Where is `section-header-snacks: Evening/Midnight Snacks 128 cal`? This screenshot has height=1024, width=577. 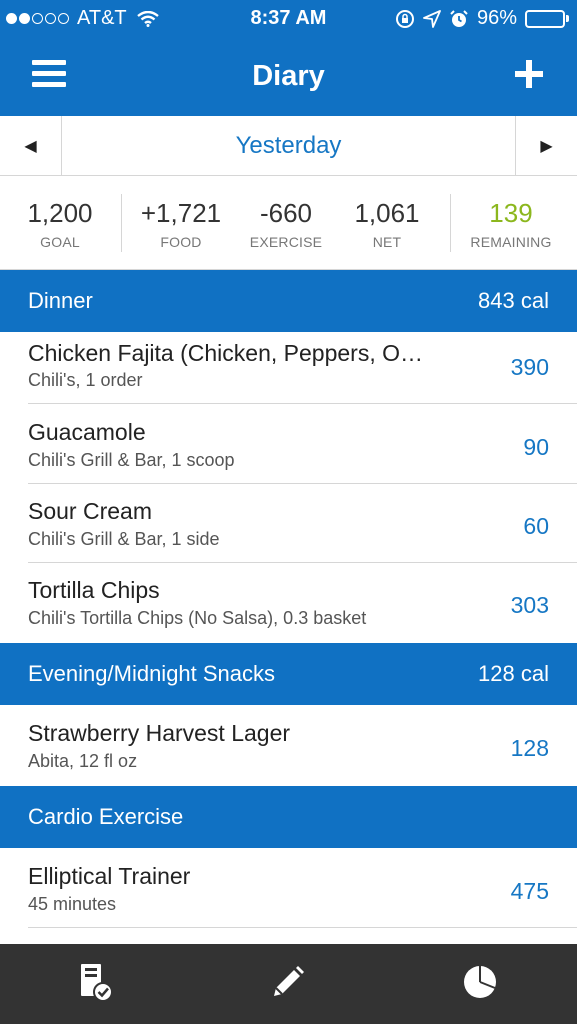
section-header-snacks: Evening/Midnight Snacks 128 cal is located at coordinates (288, 674).